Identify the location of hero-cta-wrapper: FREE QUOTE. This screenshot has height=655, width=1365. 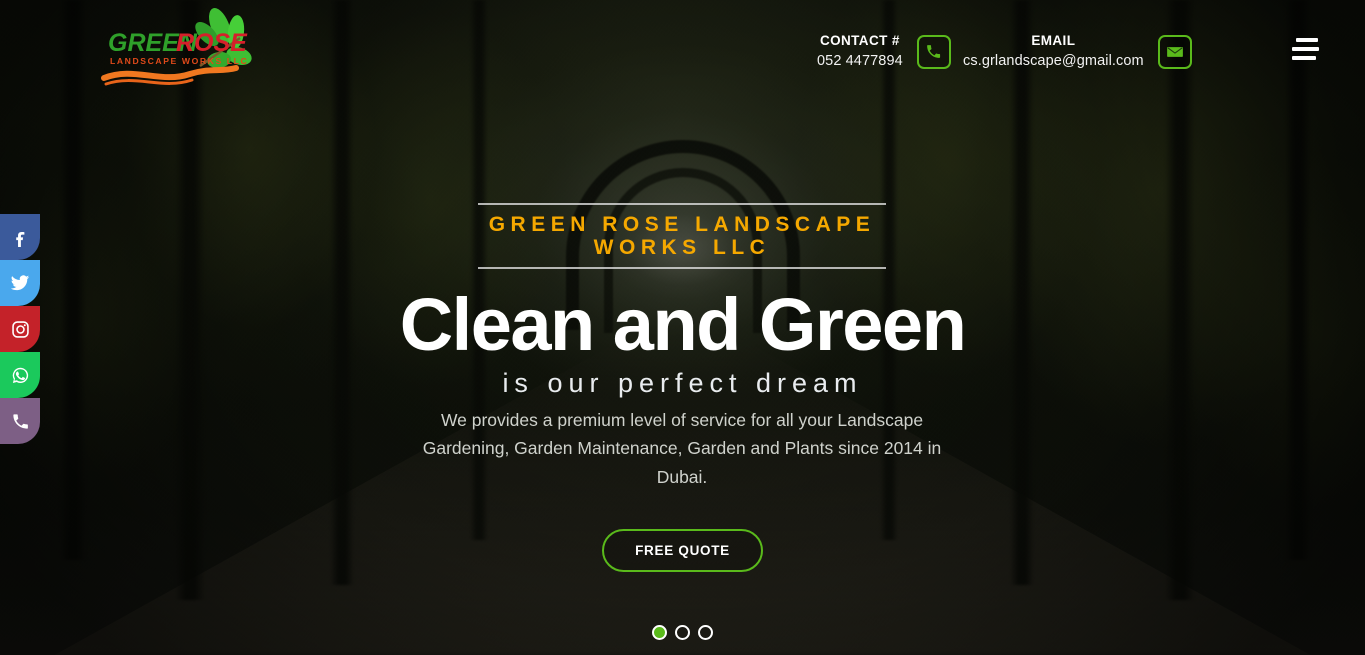
(682, 550).